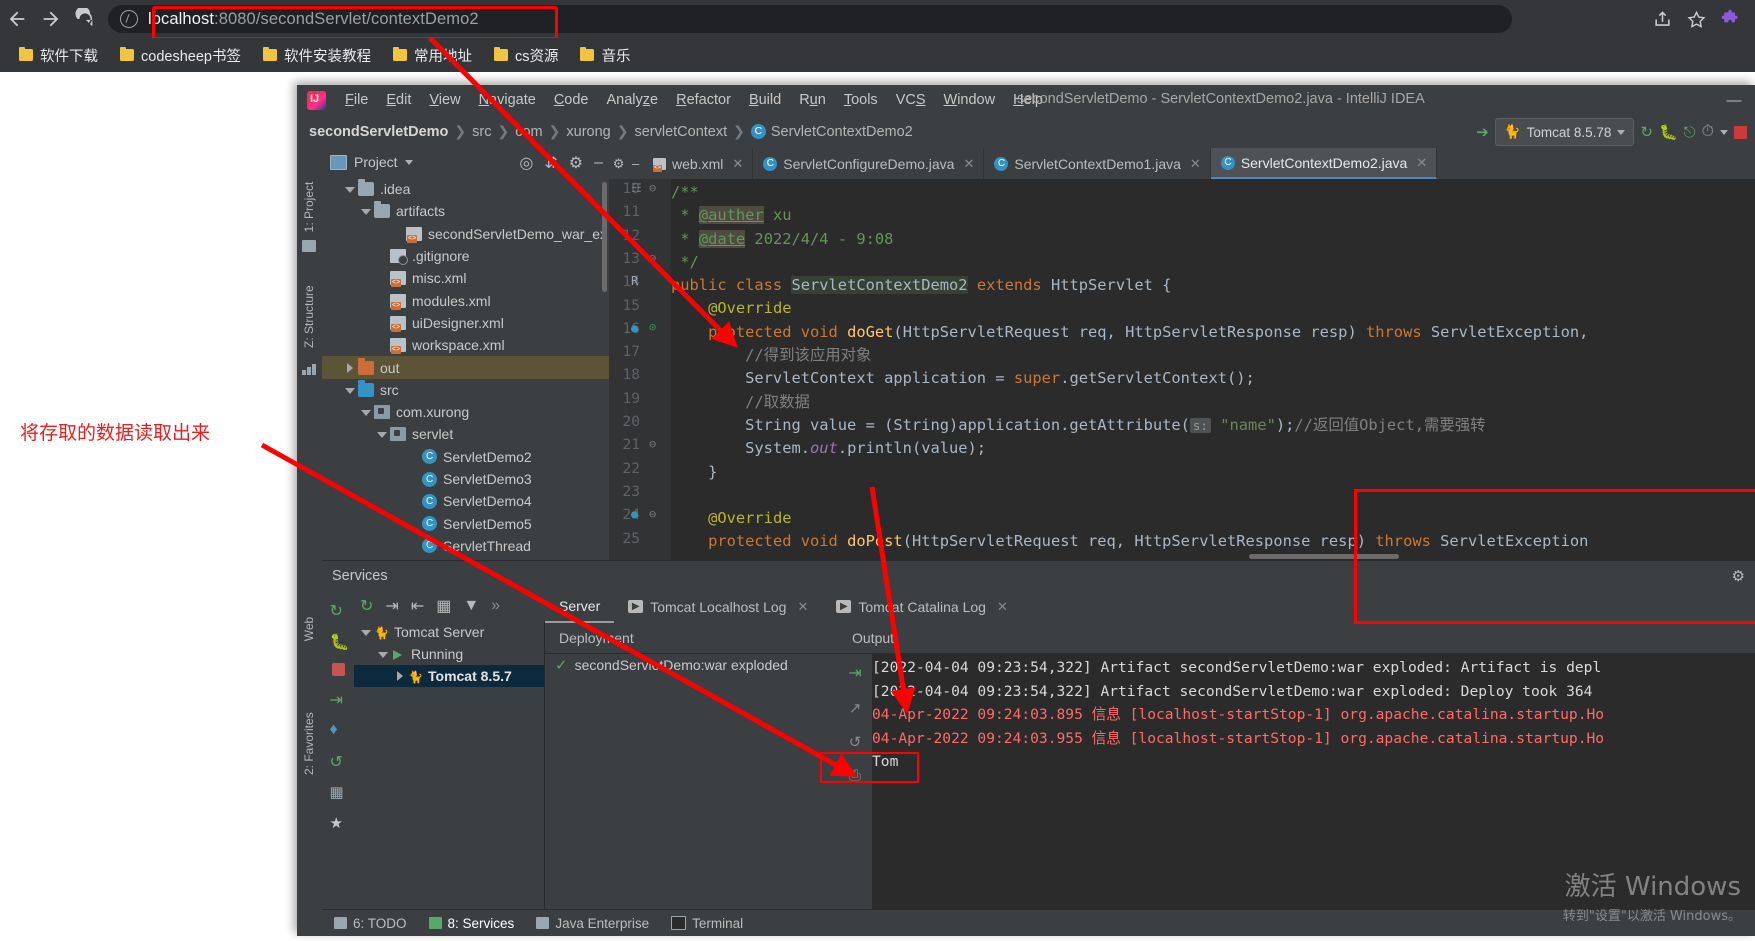 The height and width of the screenshot is (941, 1755). Describe the element at coordinates (1690, 132) in the screenshot. I see `deploy-button: ⎋` at that location.